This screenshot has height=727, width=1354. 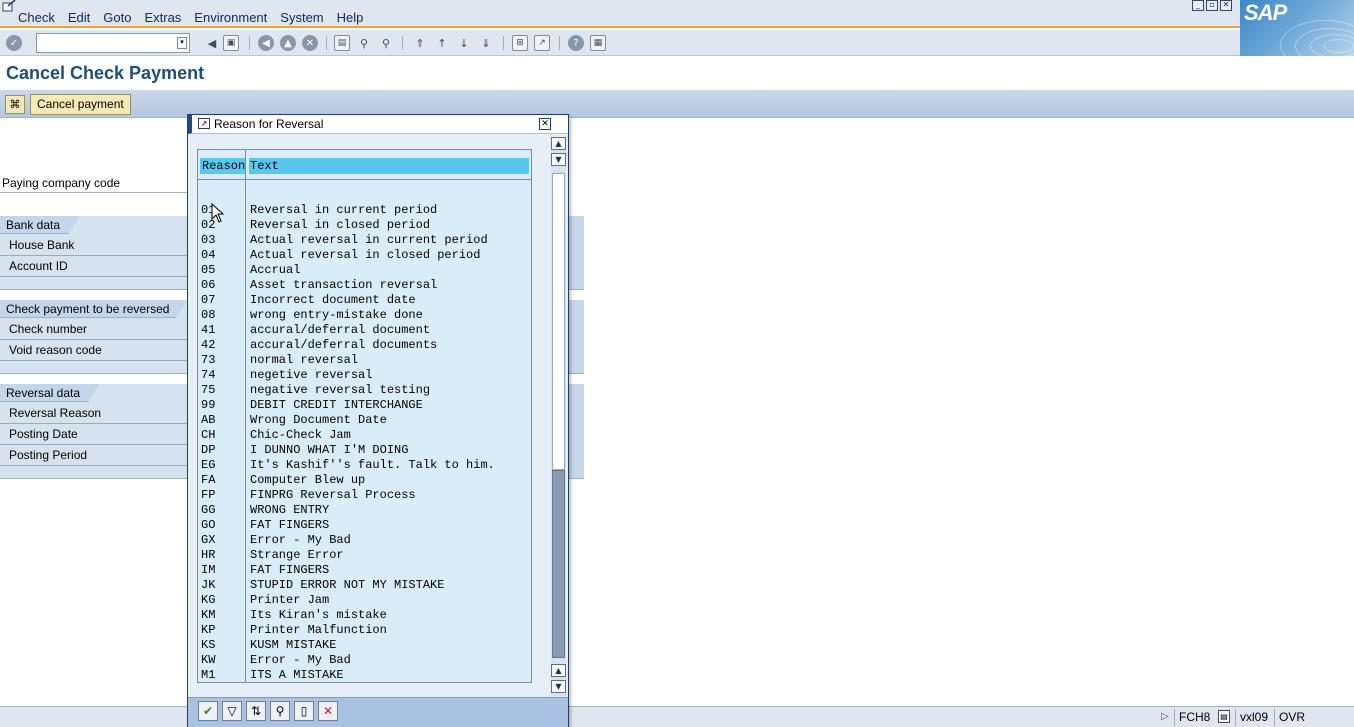 What do you see at coordinates (558, 670) in the screenshot?
I see `scroll-up-icon: ▲` at bounding box center [558, 670].